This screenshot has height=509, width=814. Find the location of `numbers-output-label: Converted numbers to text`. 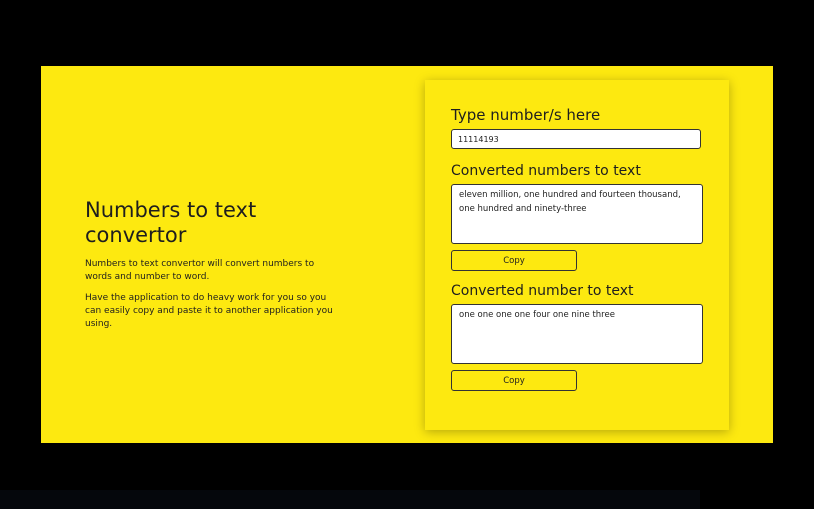

numbers-output-label: Converted numbers to text is located at coordinates (546, 171).